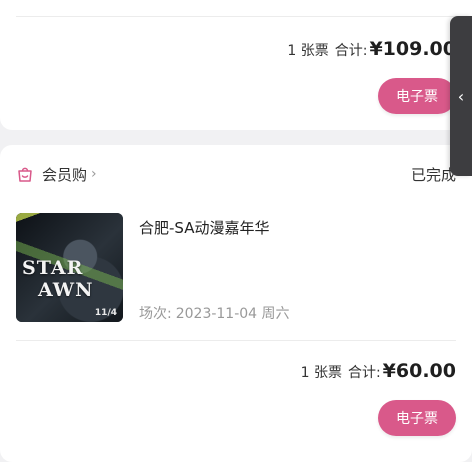 This screenshot has height=462, width=472. Describe the element at coordinates (94, 174) in the screenshot. I see `chevron-right-icon: ›` at that location.